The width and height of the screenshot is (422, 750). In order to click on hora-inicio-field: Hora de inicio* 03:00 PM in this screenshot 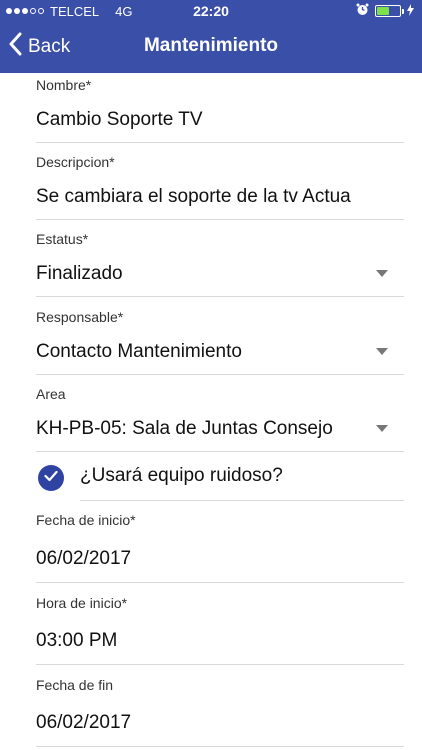, I will do `click(220, 630)`.